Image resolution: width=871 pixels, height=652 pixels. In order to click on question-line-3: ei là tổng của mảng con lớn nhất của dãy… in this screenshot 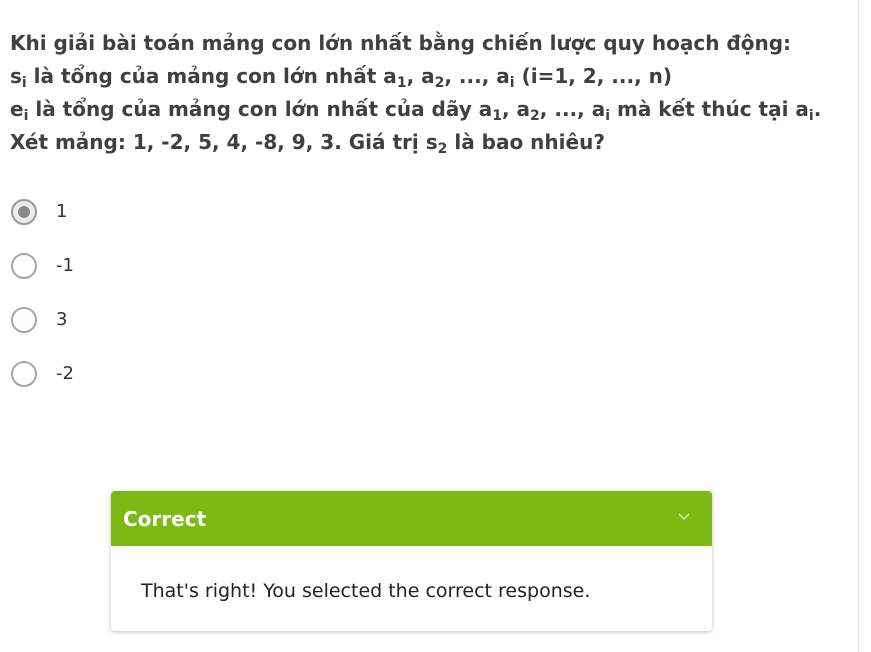, I will do `click(430, 109)`.